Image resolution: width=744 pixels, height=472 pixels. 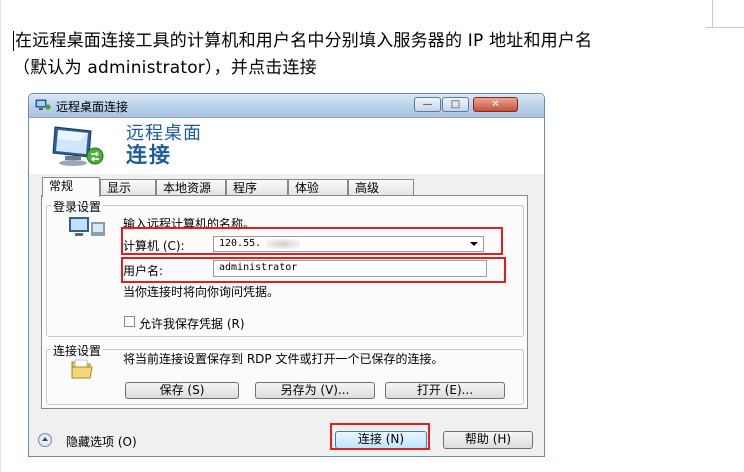 What do you see at coordinates (92, 107) in the screenshot?
I see `window-title: 远程桌面连接` at bounding box center [92, 107].